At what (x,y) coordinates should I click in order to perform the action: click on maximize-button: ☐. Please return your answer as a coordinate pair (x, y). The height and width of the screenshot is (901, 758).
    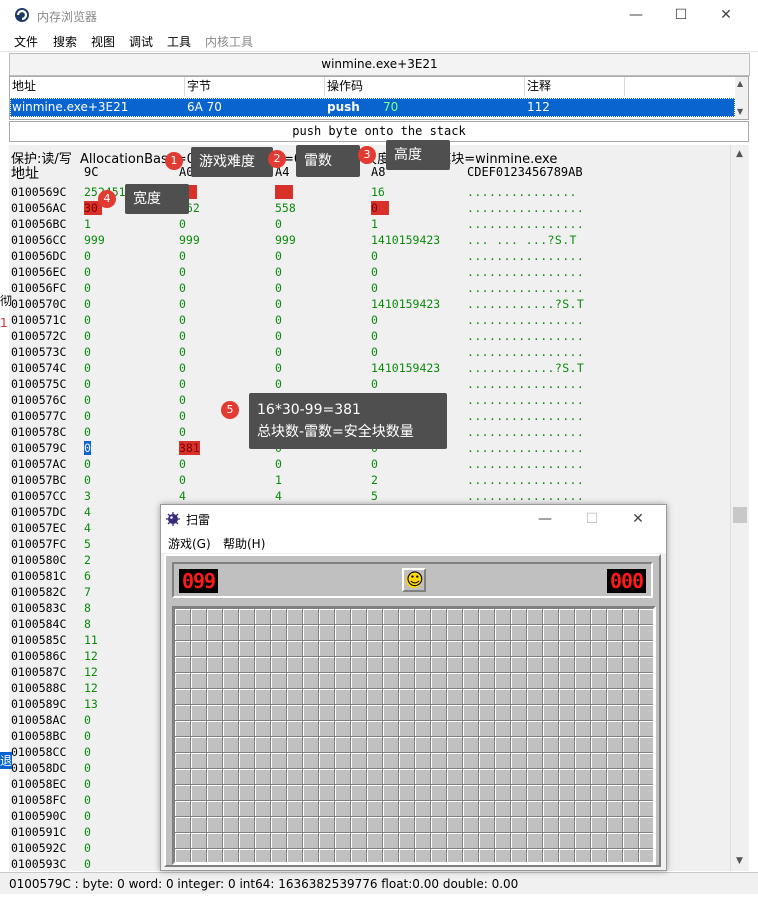
    Looking at the image, I should click on (681, 15).